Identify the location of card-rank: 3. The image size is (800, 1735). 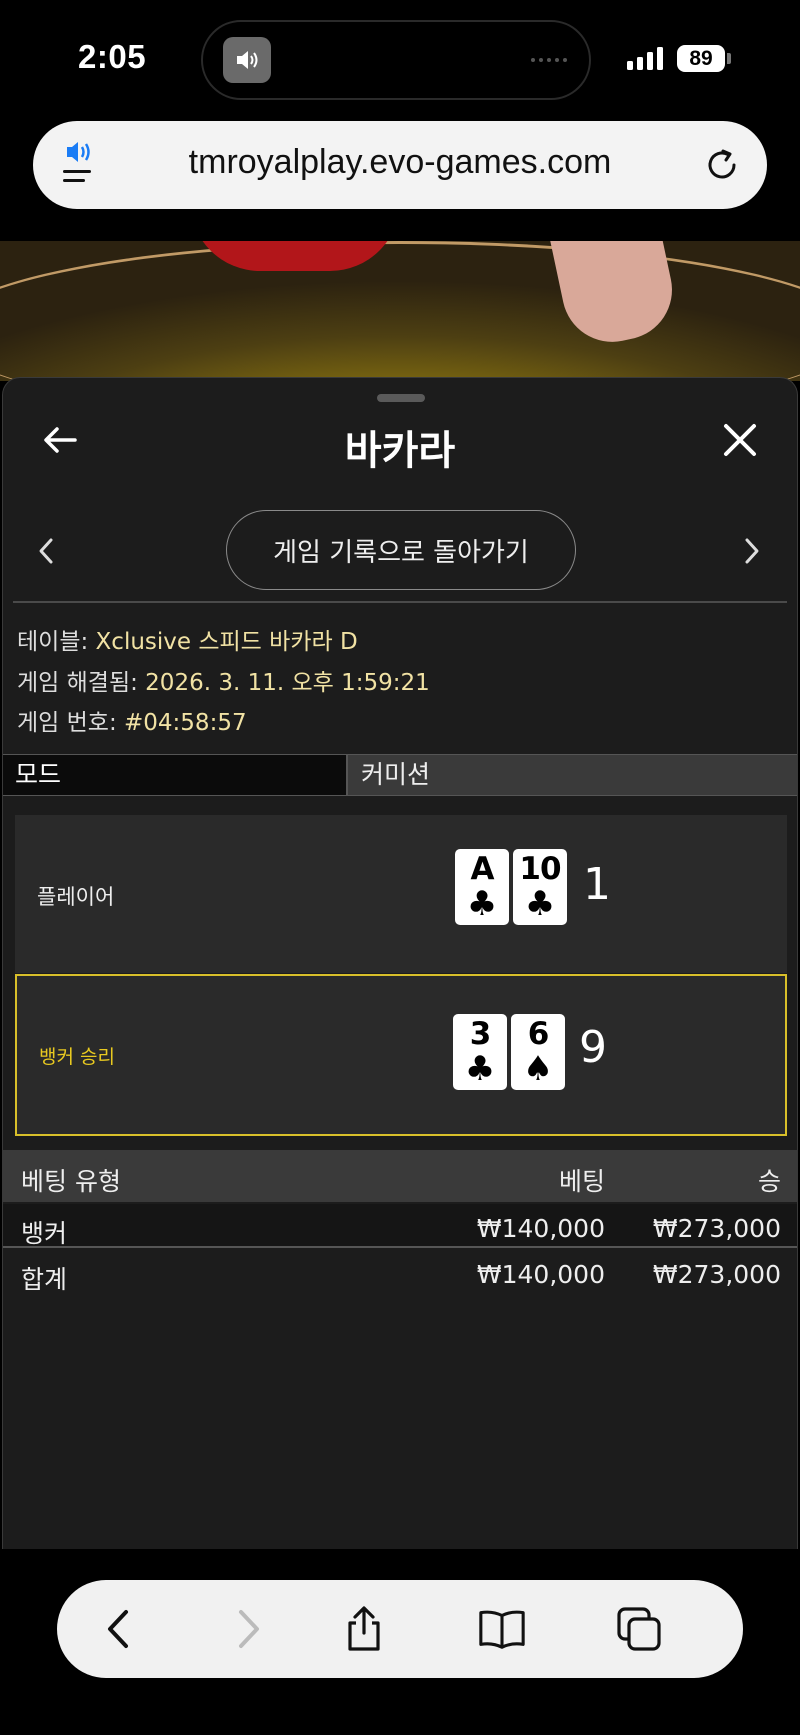
(480, 1034).